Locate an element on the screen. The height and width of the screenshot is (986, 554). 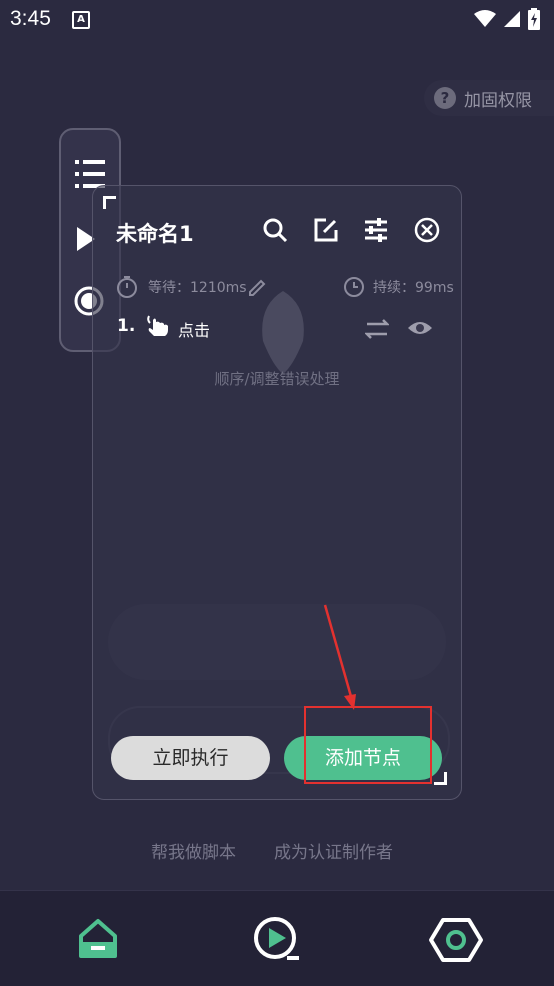
ghost-hint: 顺序/调整错误处理 is located at coordinates (277, 379).